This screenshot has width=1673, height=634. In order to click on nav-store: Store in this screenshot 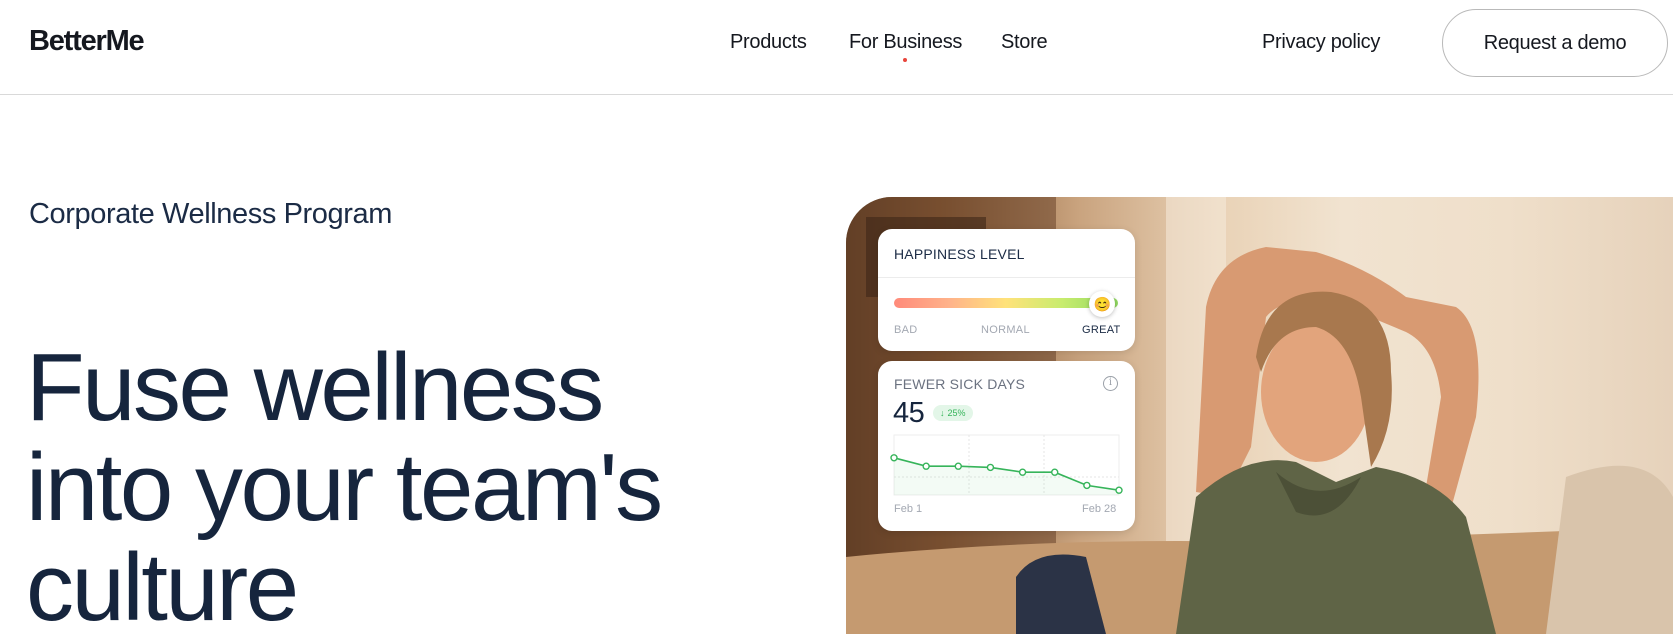, I will do `click(1024, 42)`.